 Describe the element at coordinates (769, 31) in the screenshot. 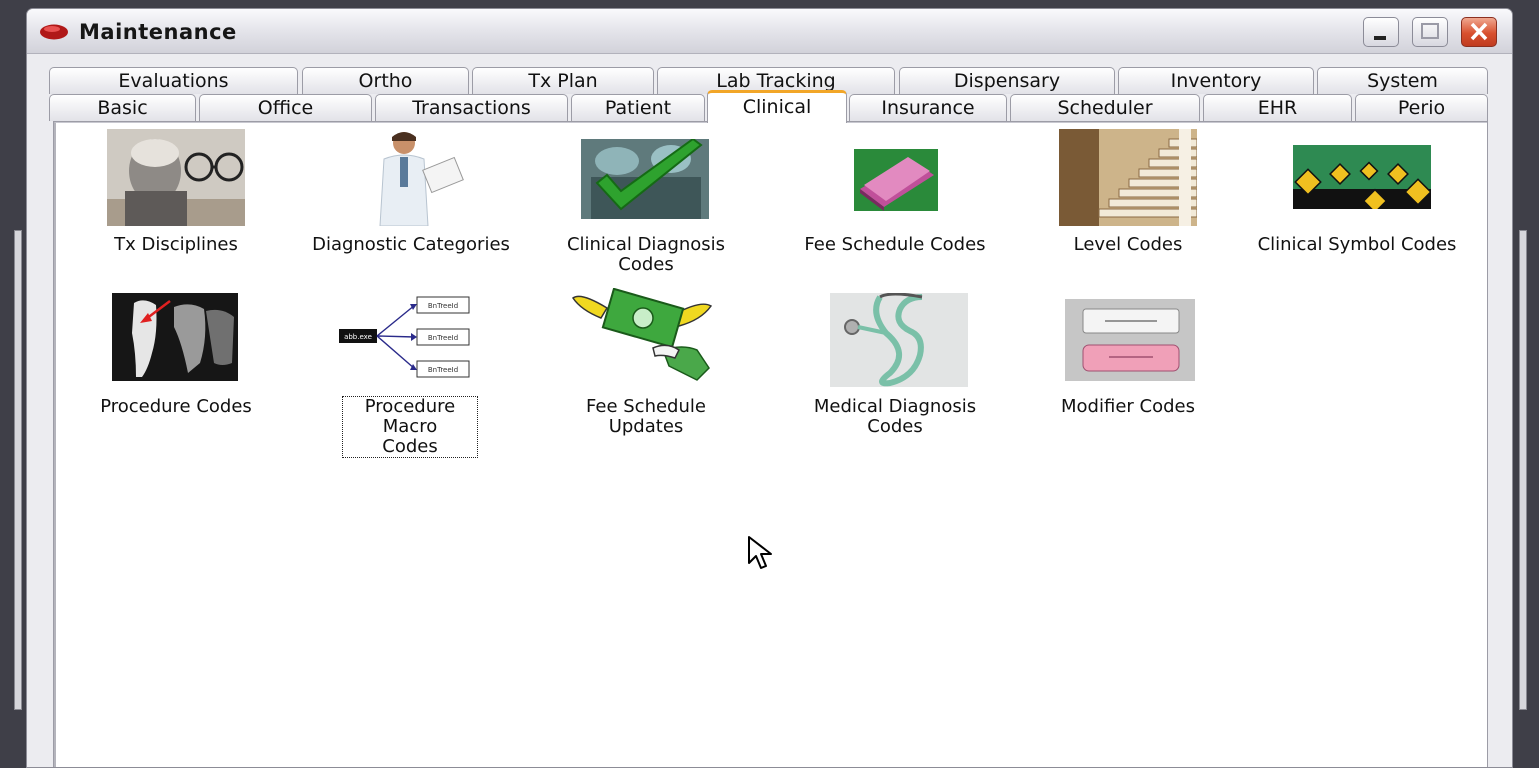

I see `title-bar: Maintenance` at that location.